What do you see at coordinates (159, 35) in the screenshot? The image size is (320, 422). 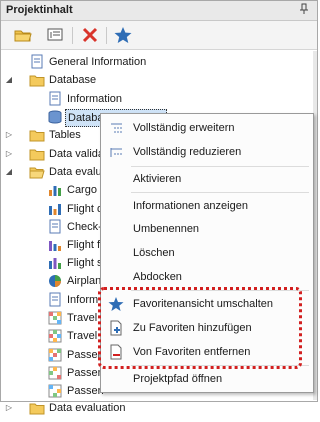 I see `panel-toolbar` at bounding box center [159, 35].